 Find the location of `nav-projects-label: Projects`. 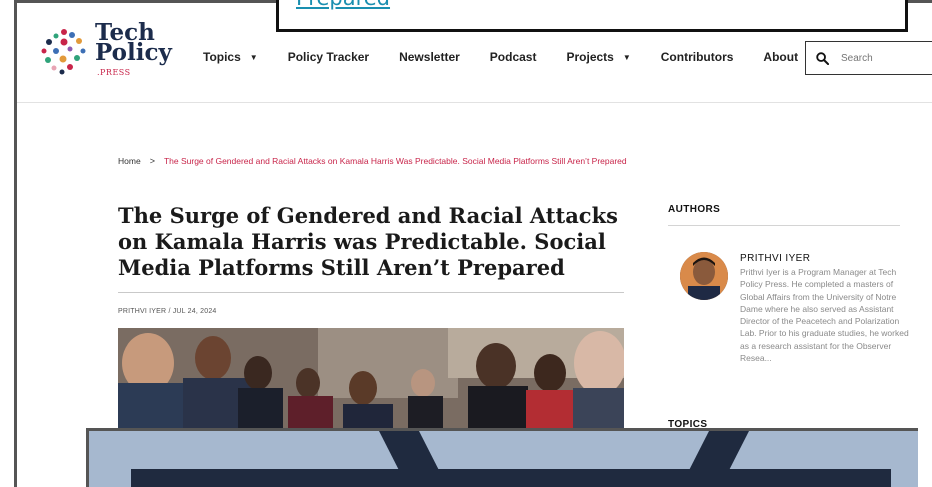

nav-projects-label: Projects is located at coordinates (590, 57).